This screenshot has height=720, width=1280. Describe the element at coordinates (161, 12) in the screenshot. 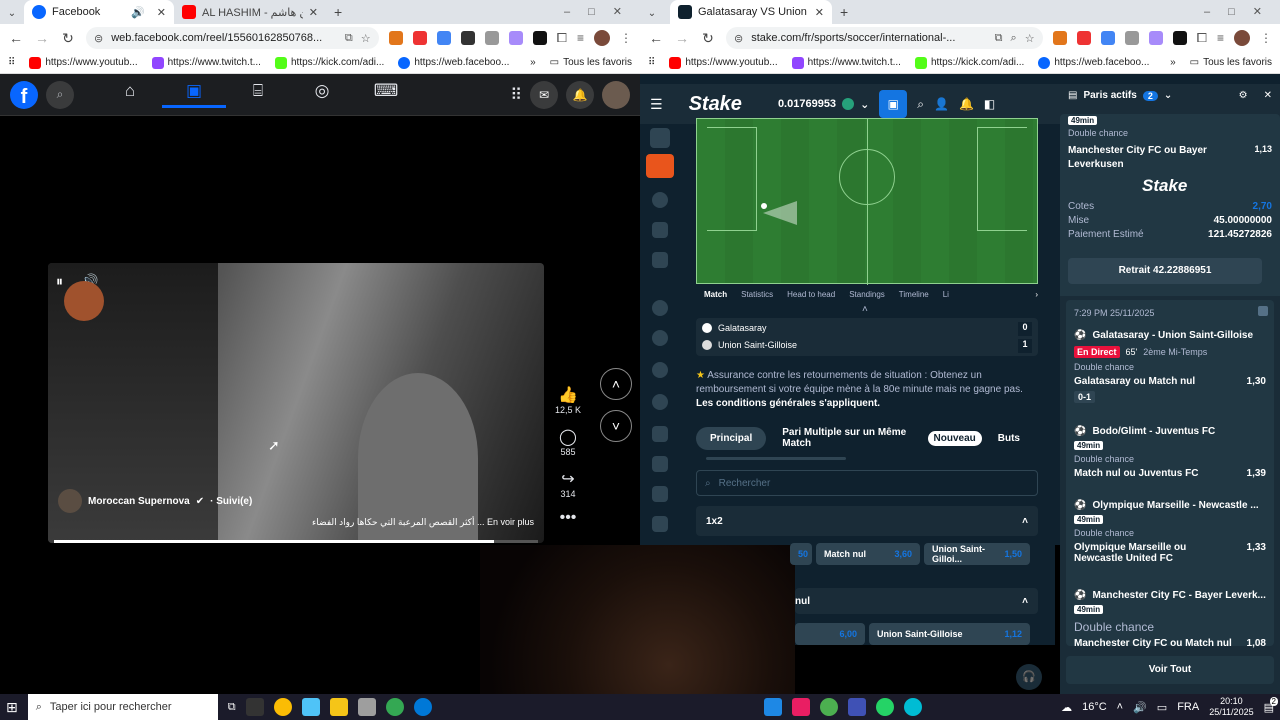

I see `close-tab-icon: ✕` at that location.